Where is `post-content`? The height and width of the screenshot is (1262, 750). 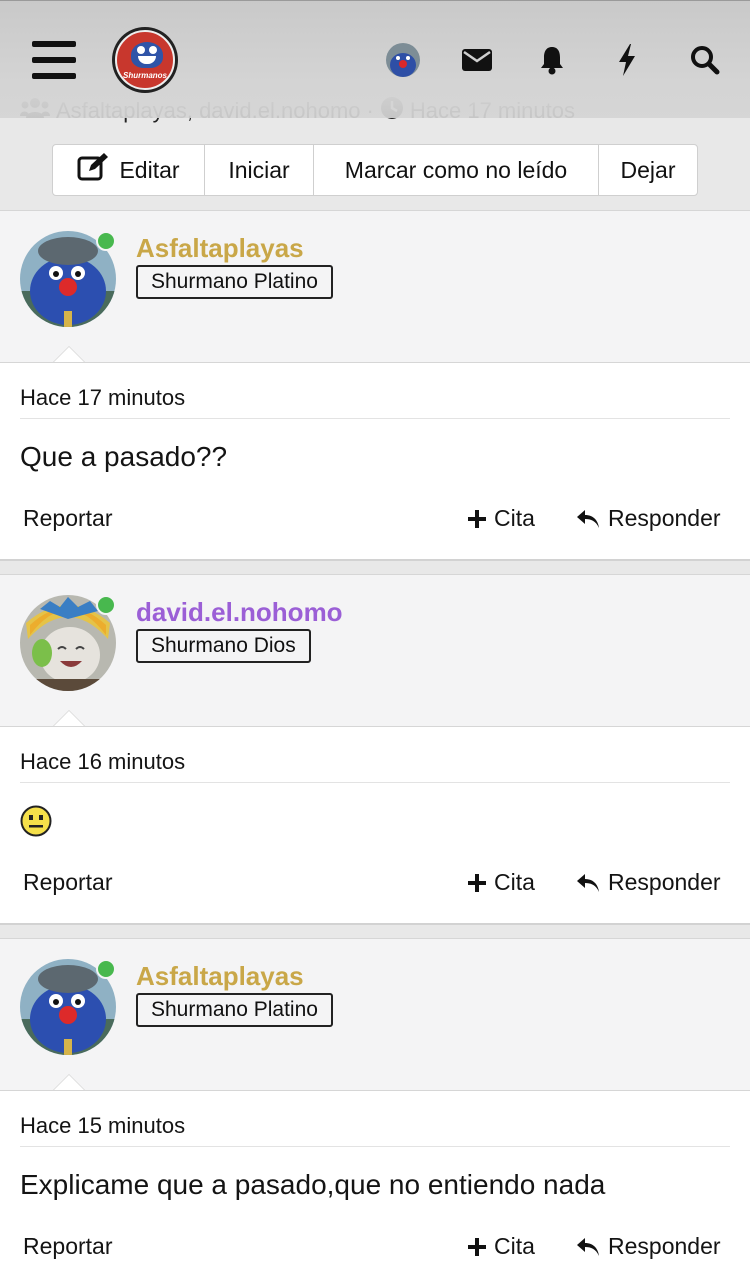 post-content is located at coordinates (375, 824).